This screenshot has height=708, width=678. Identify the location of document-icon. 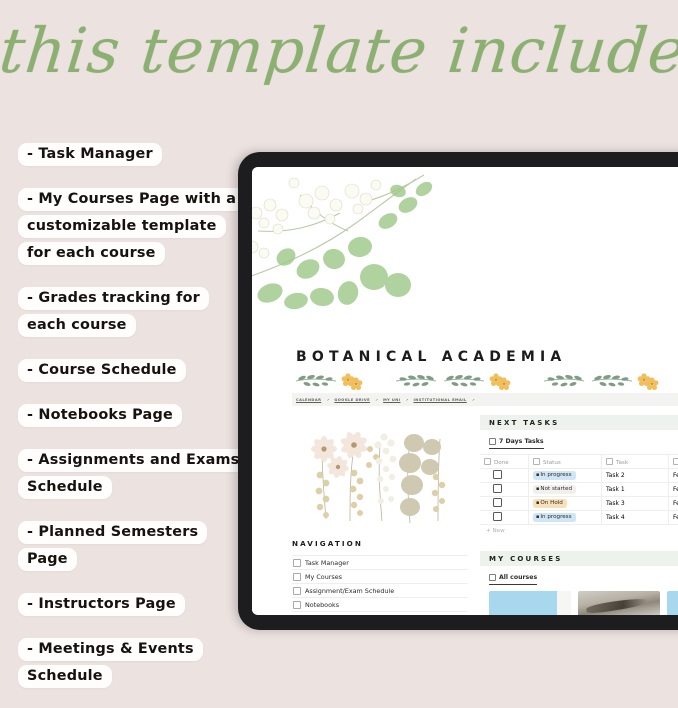
(297, 591).